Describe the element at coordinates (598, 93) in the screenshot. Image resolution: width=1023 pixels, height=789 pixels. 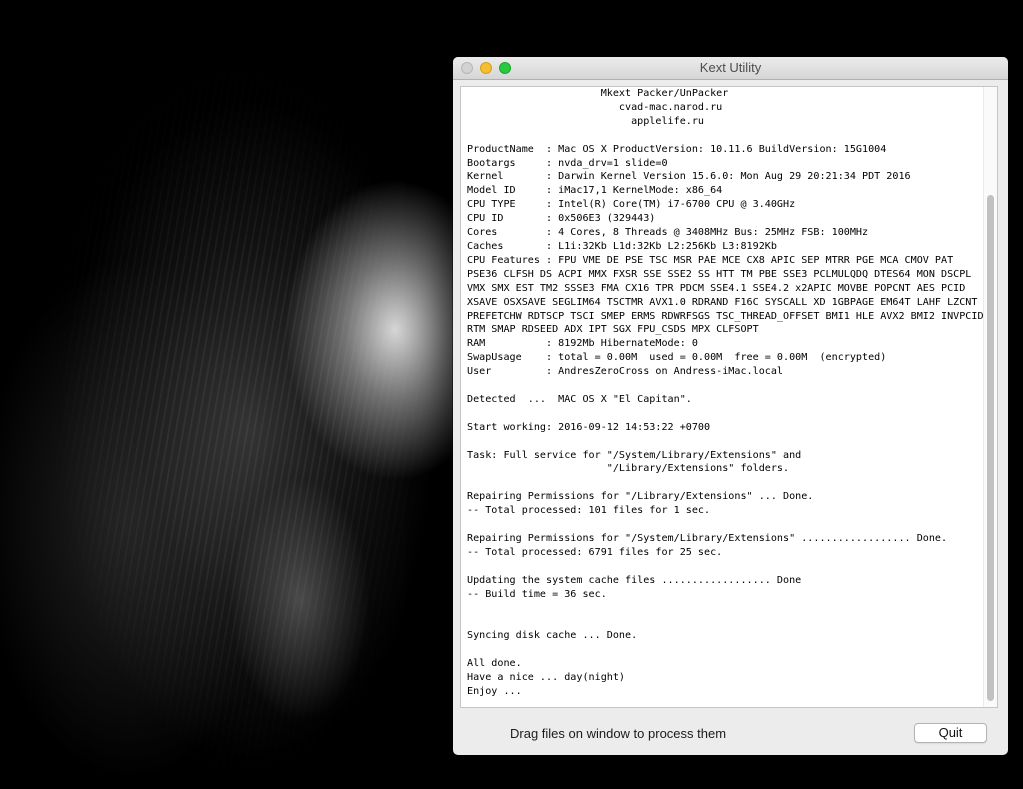
I see `log-line: Mkext Packer/UnPacker` at that location.